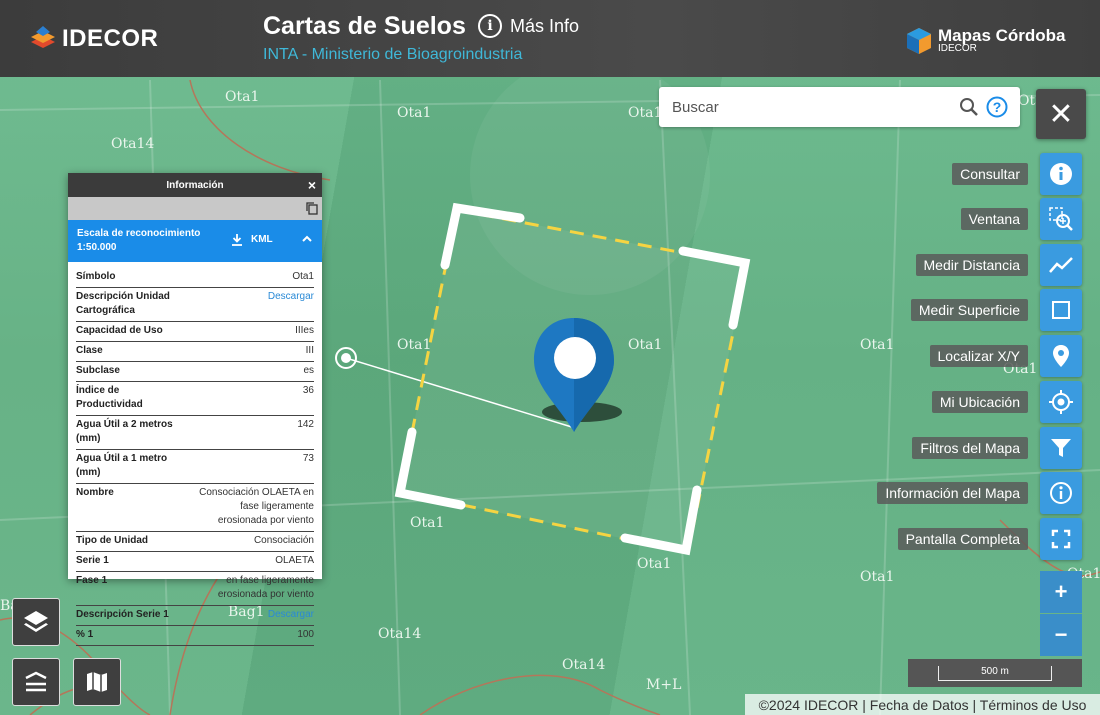  I want to click on row-key: Serie 1, so click(92, 560).